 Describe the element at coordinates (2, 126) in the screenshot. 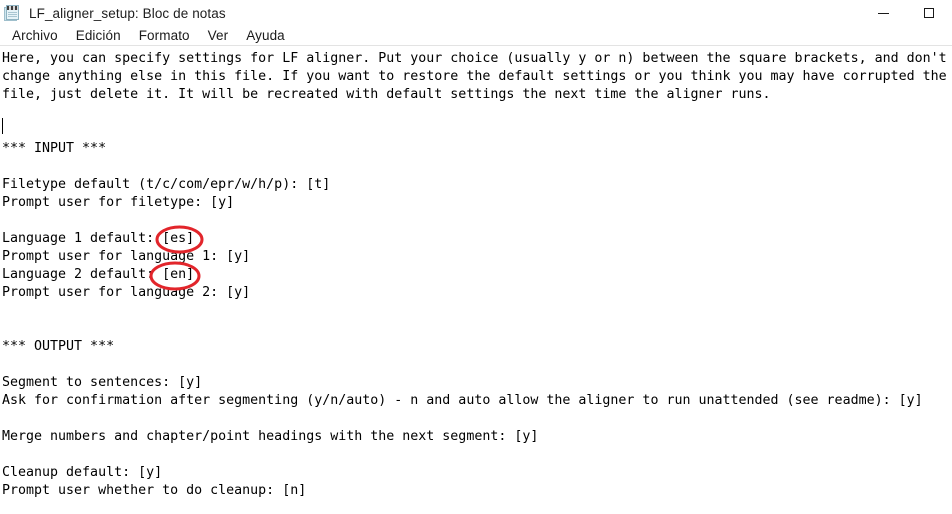

I see `text-caret` at that location.